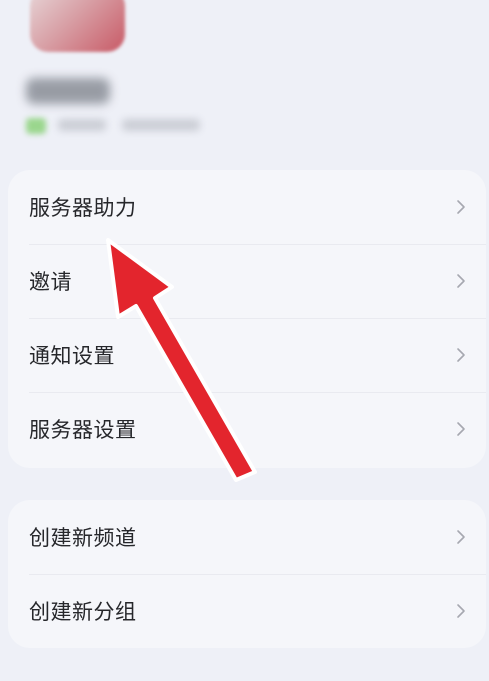 The width and height of the screenshot is (489, 681). Describe the element at coordinates (83, 538) in the screenshot. I see `menu-item-label: 创建新频道` at that location.